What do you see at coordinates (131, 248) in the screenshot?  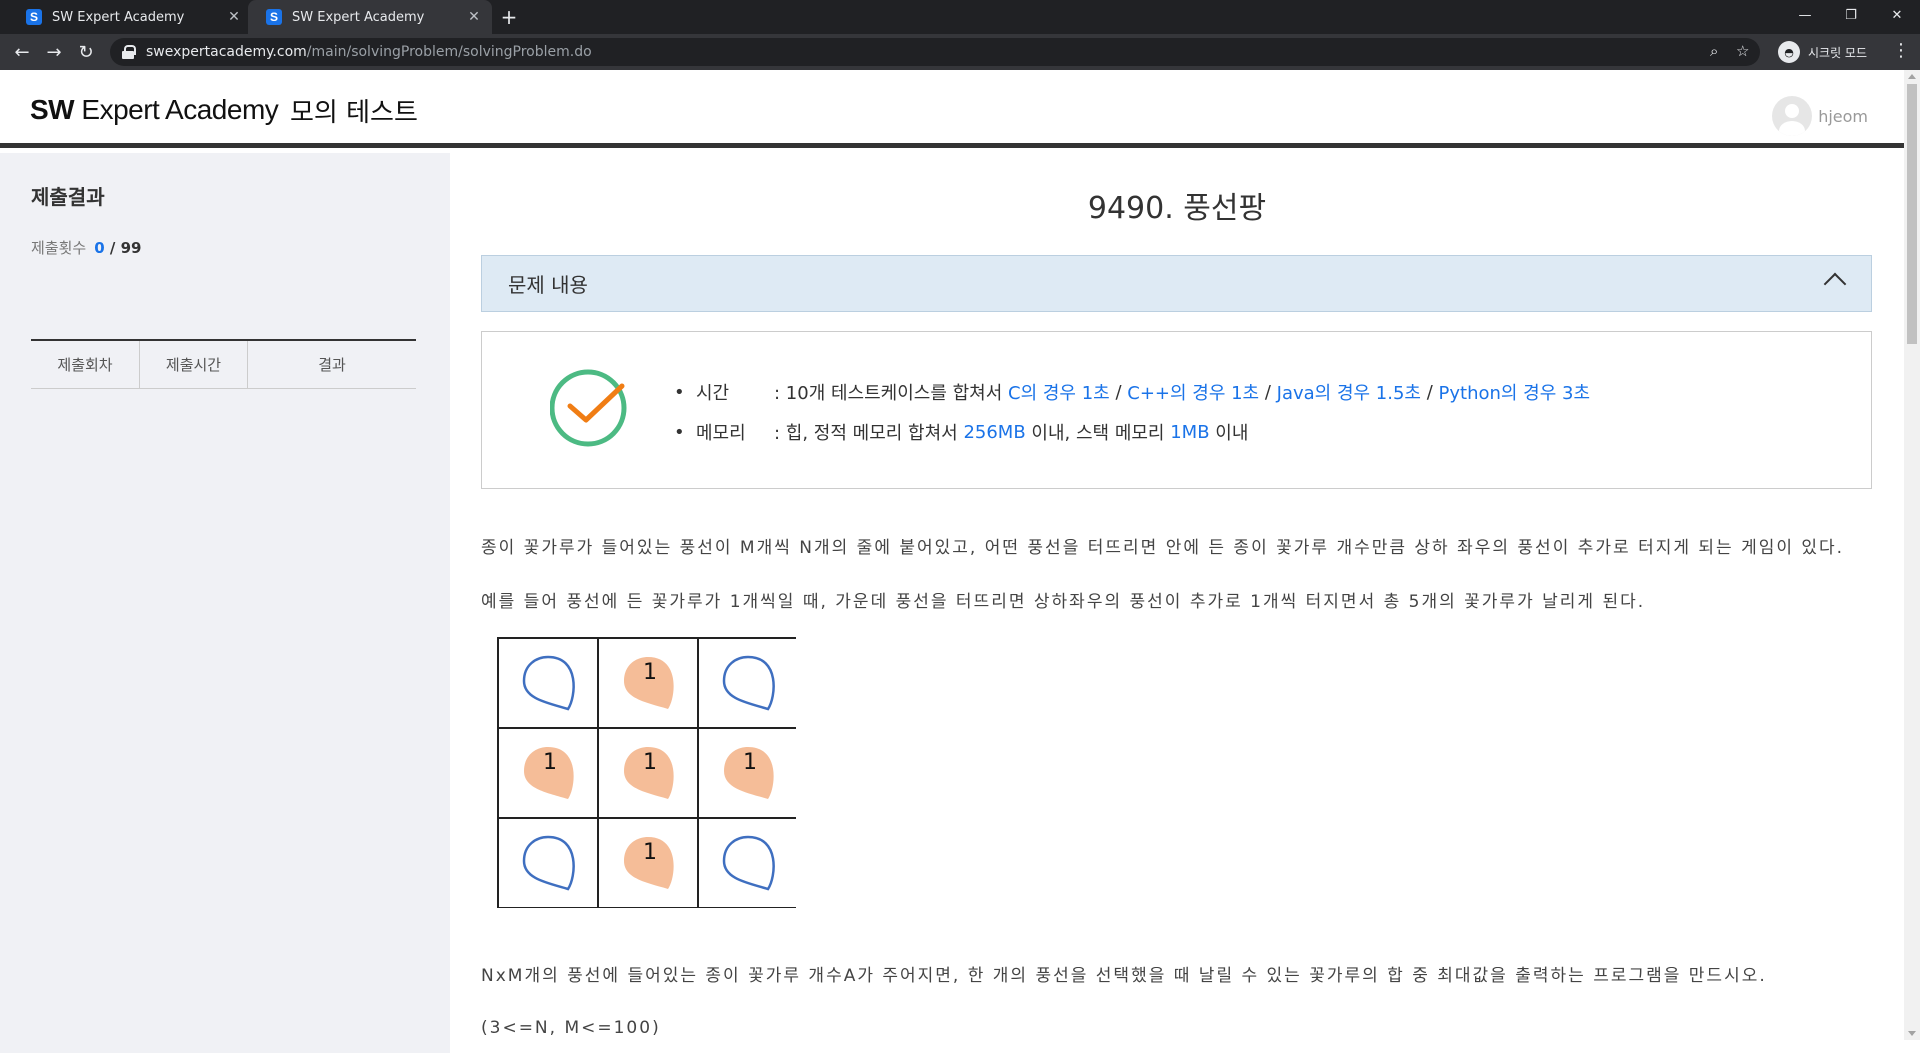 I see `submission-count-total: 99` at bounding box center [131, 248].